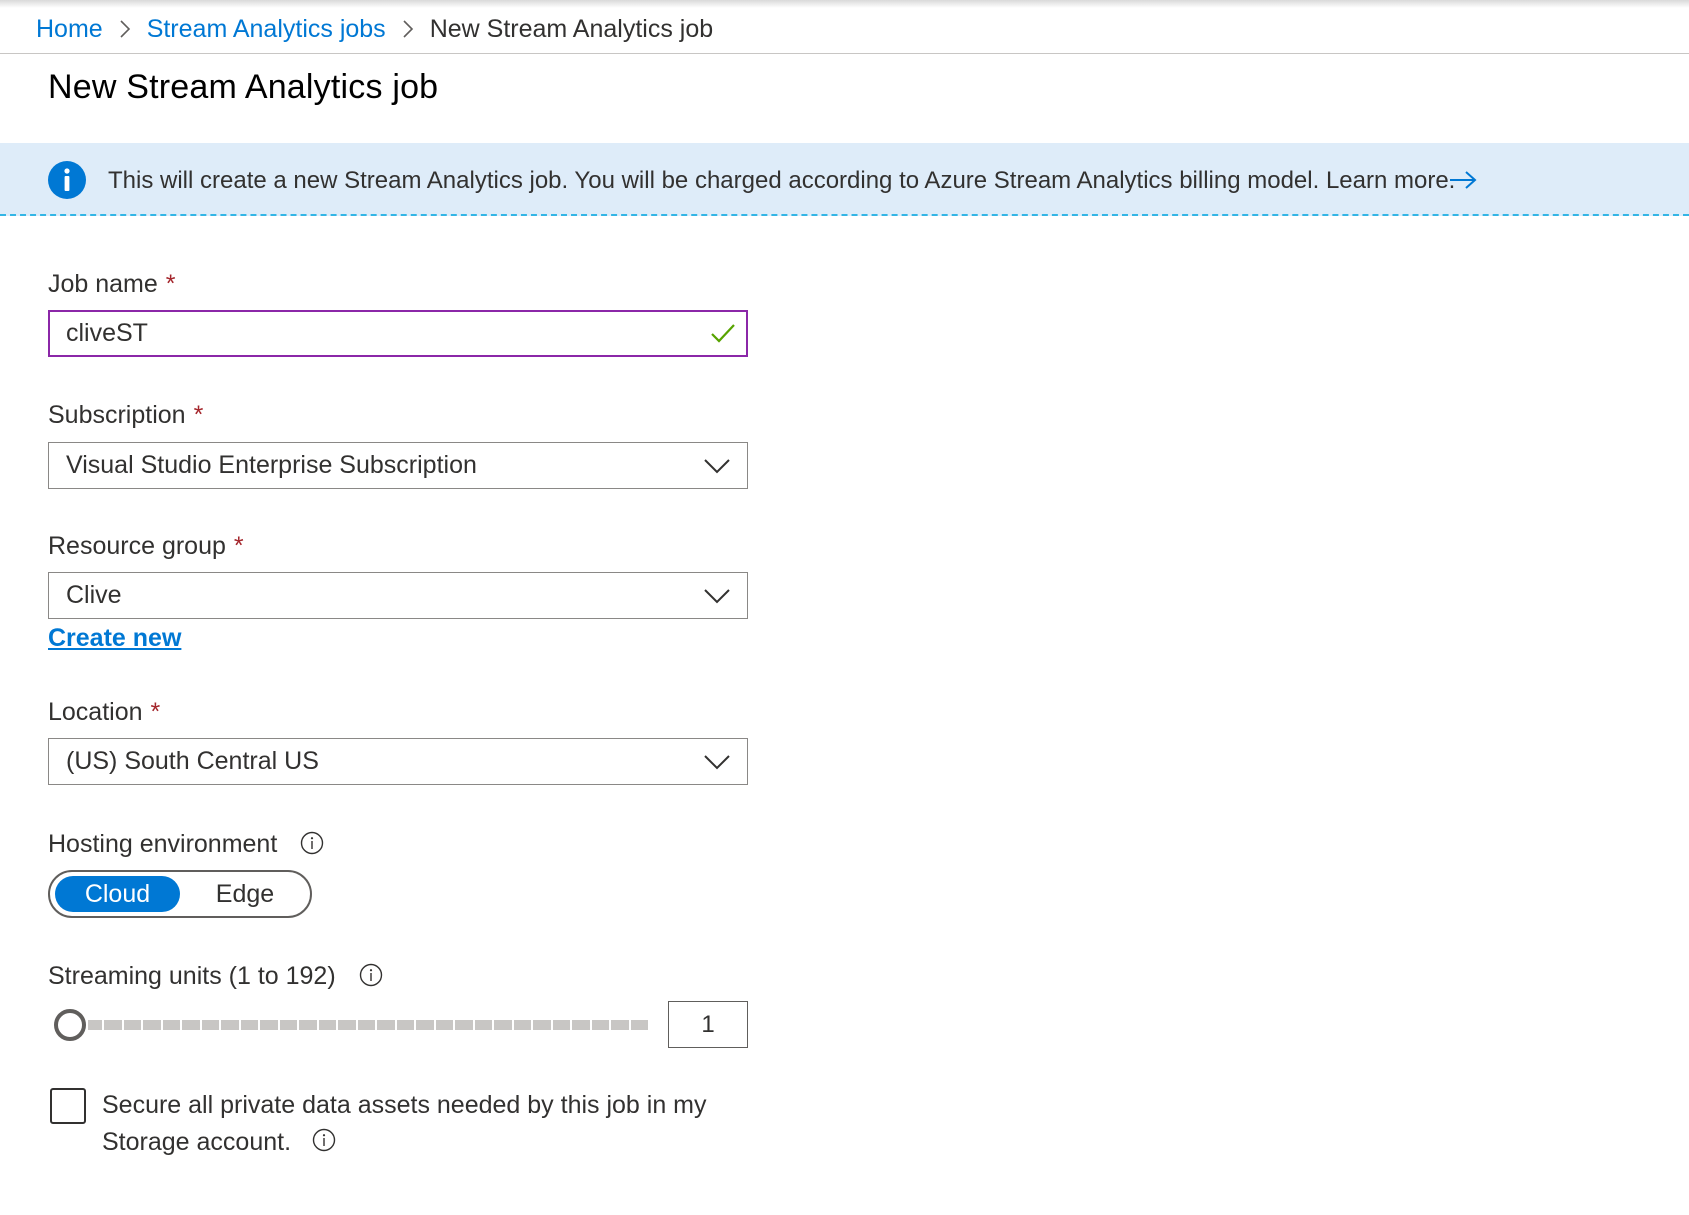  What do you see at coordinates (368, 1025) in the screenshot?
I see `streaming-units-slider-track` at bounding box center [368, 1025].